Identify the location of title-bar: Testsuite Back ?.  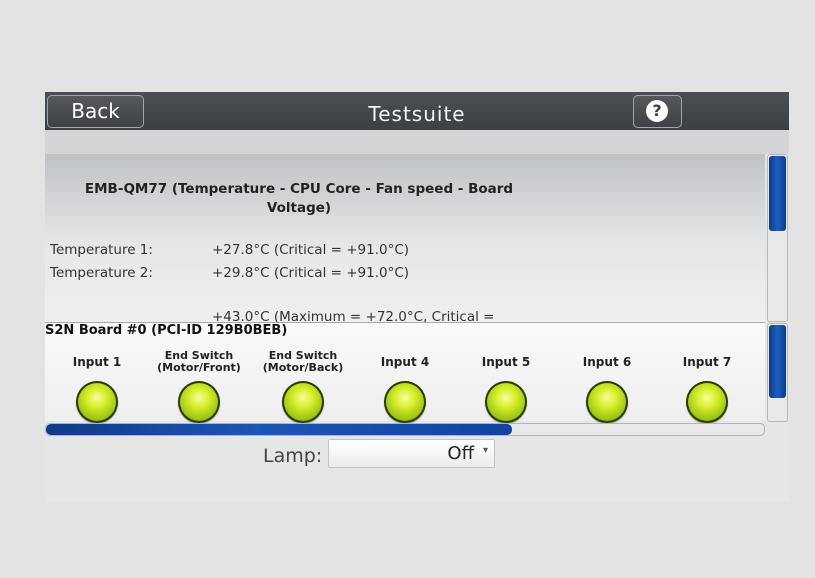
(417, 111).